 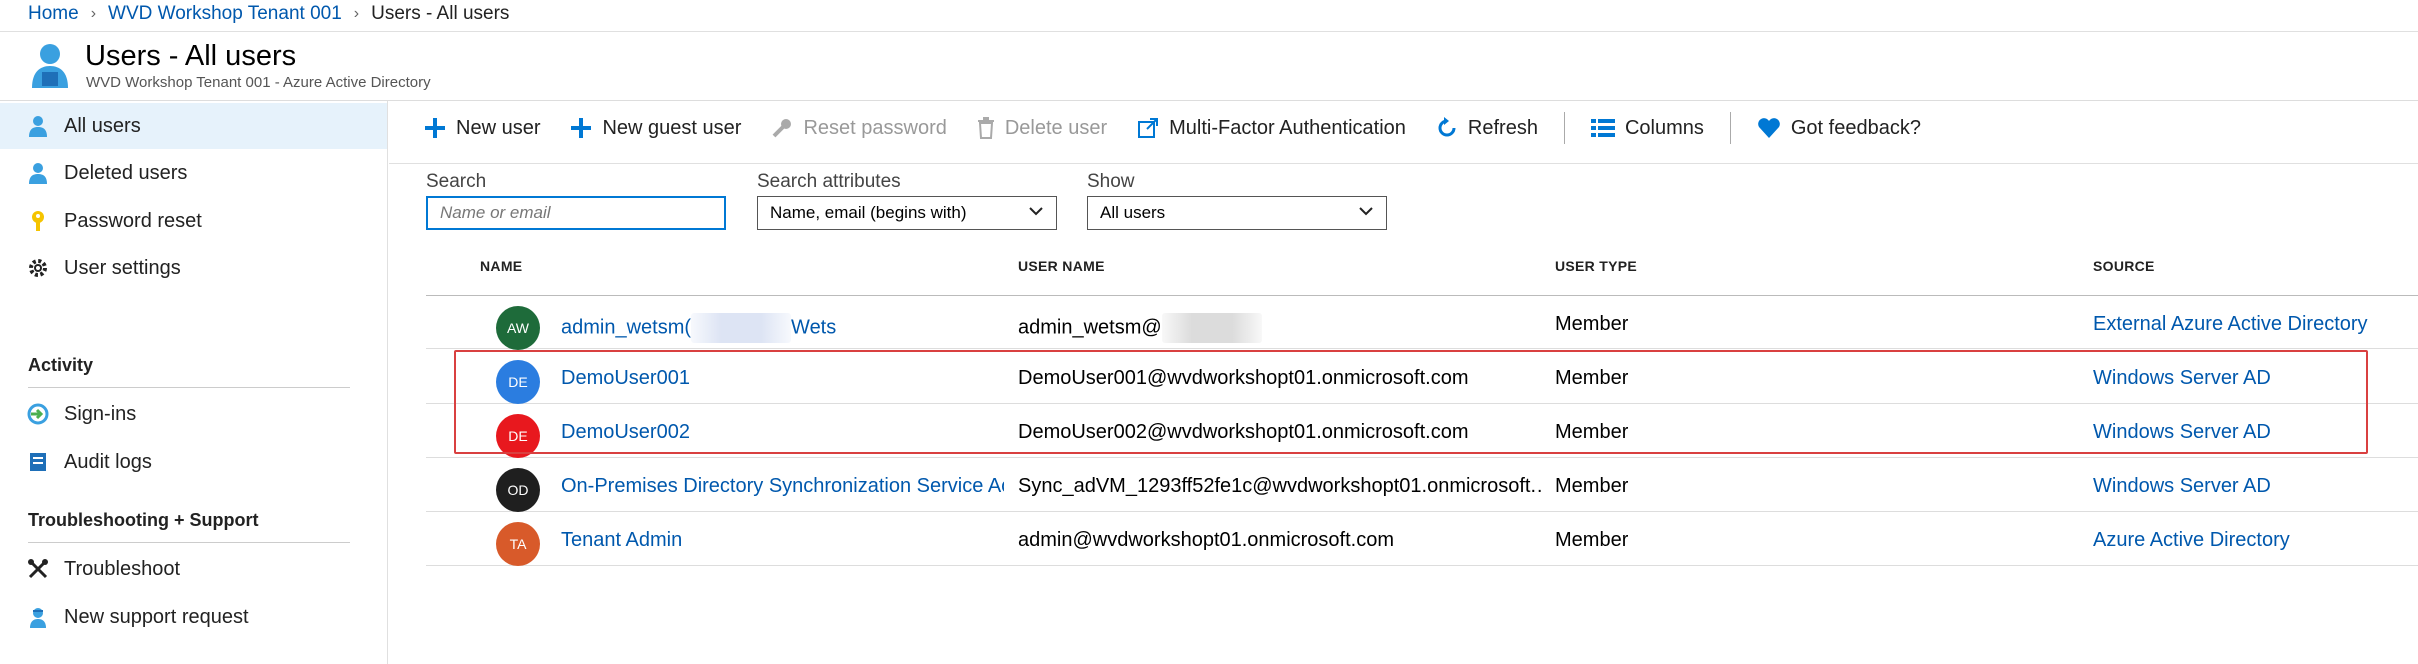 What do you see at coordinates (621, 540) in the screenshot?
I see `user-name-link: Tenant Admin` at bounding box center [621, 540].